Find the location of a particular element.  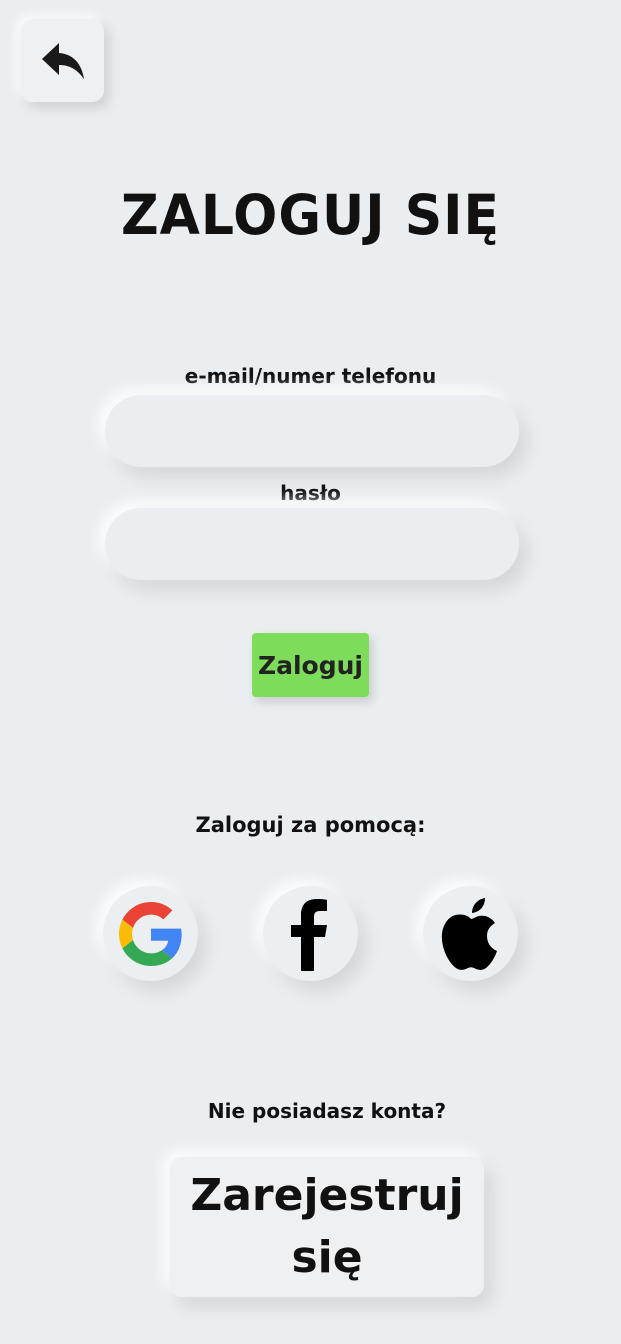

facebook-login-button is located at coordinates (310, 933).